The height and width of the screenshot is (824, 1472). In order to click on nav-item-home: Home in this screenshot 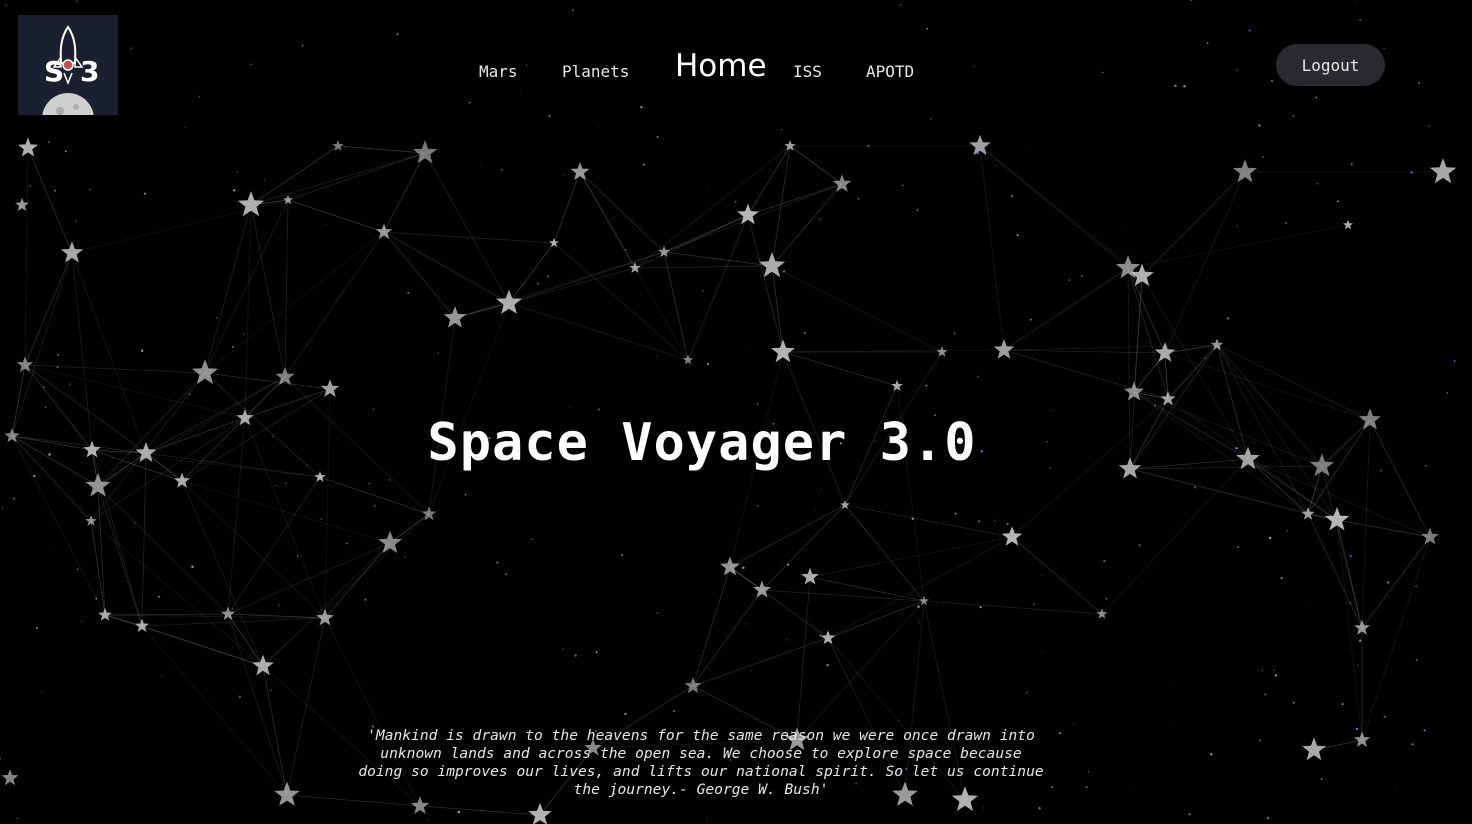, I will do `click(721, 66)`.